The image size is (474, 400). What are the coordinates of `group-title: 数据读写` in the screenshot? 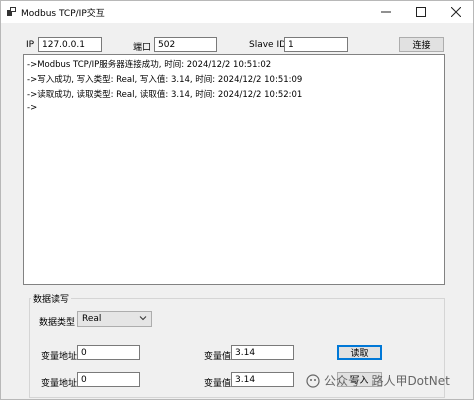 It's located at (51, 298).